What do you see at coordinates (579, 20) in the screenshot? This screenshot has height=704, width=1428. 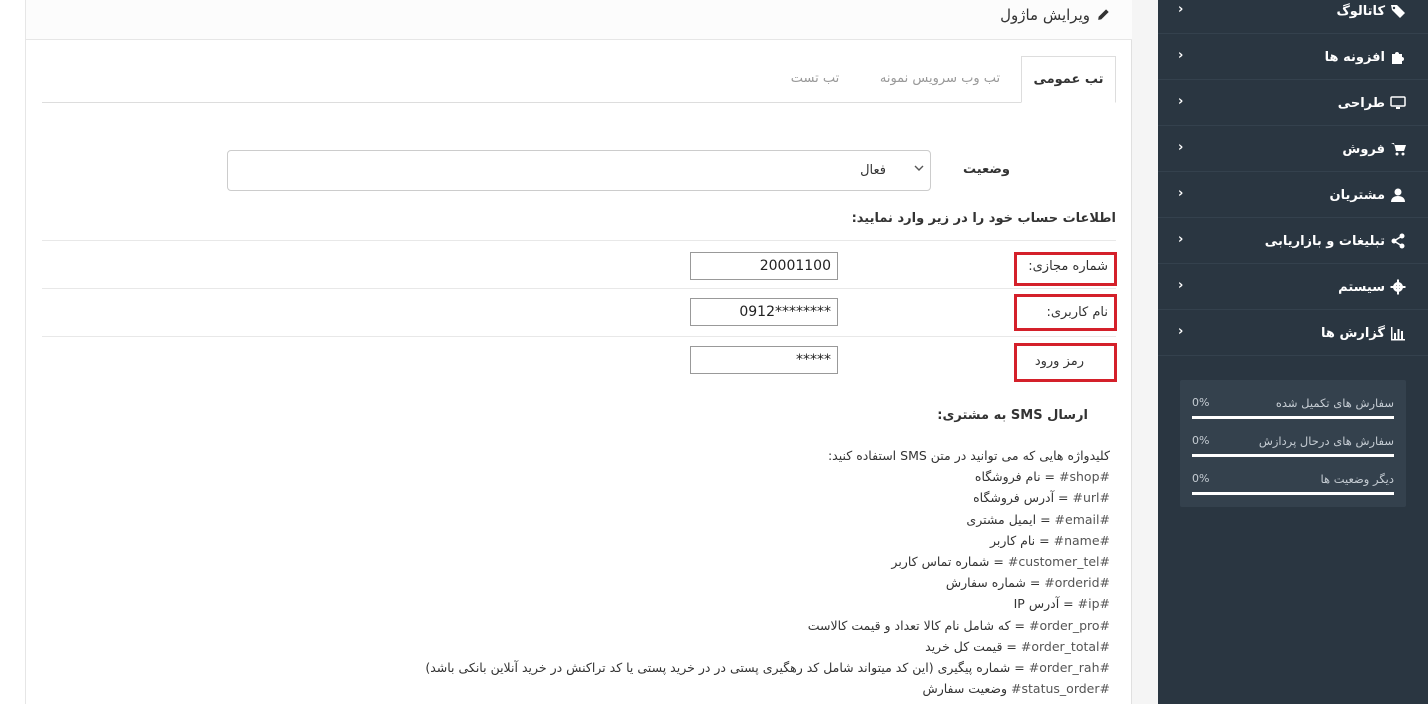 I see `panel-heading: ویرایش ماژول` at bounding box center [579, 20].